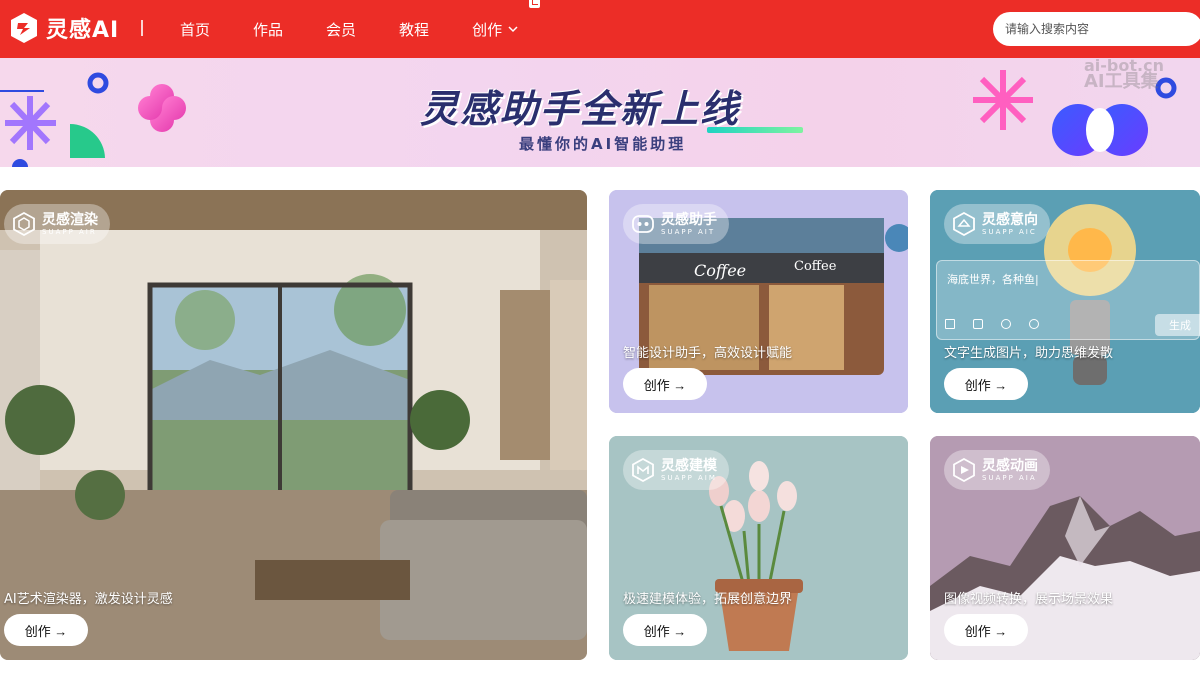 This screenshot has width=1200, height=675. What do you see at coordinates (1029, 353) in the screenshot?
I see `card-description: 文字生成图片，助力思维发散` at bounding box center [1029, 353].